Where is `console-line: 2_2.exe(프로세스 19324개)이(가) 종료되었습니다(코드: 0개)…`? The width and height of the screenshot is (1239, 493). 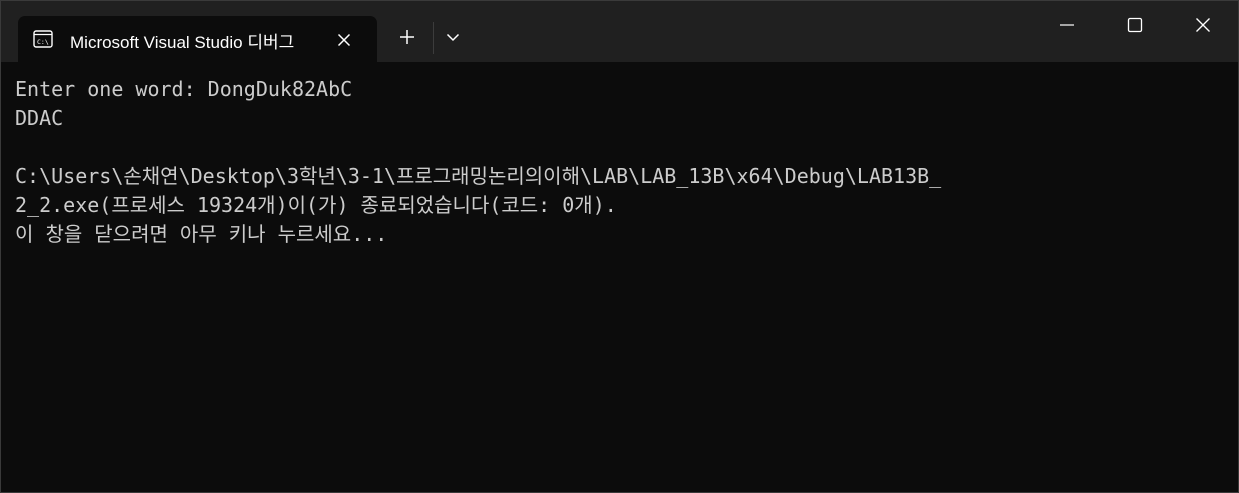
console-line: 2_2.exe(프로세스 19324개)이(가) 종료되었습니다(코드: 0개)… is located at coordinates (316, 205).